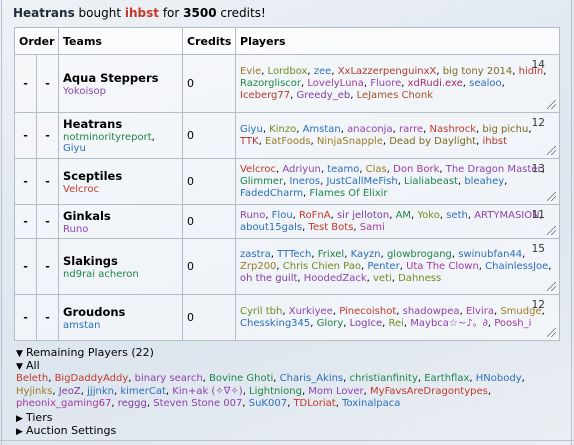 This screenshot has height=445, width=574. Describe the element at coordinates (255, 254) in the screenshot. I see `player-name: zastra` at that location.